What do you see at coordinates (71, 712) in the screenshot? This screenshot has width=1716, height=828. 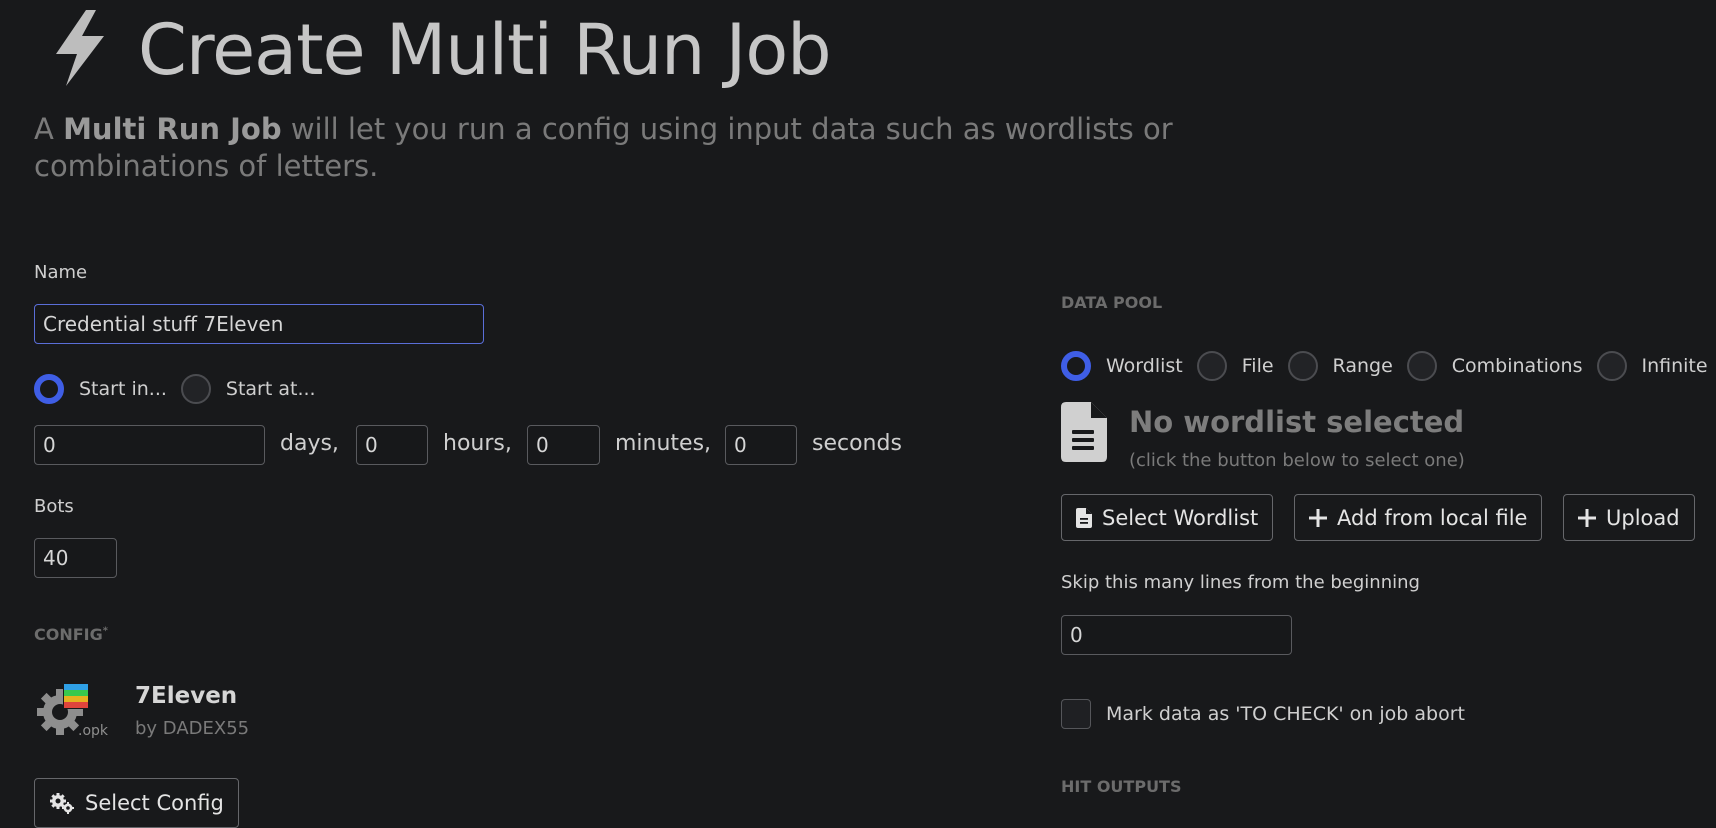 I see `config-icon: .opk` at bounding box center [71, 712].